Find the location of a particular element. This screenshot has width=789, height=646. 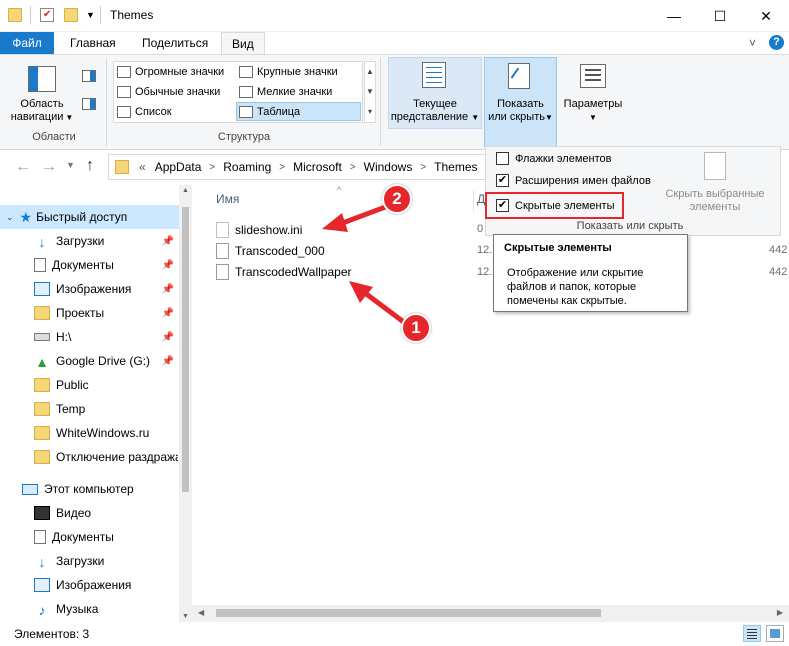

large-icons-view-icon is located at coordinates (775, 633).